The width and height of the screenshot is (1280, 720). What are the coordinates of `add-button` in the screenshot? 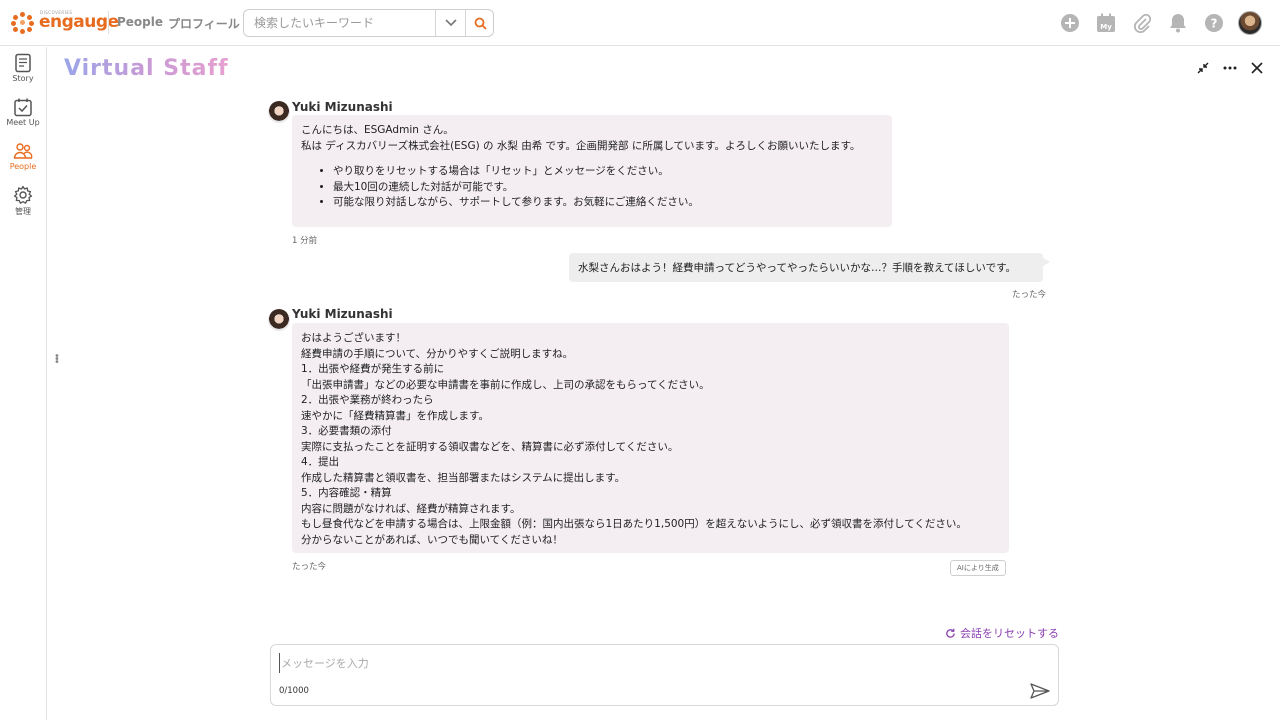 It's located at (1070, 23).